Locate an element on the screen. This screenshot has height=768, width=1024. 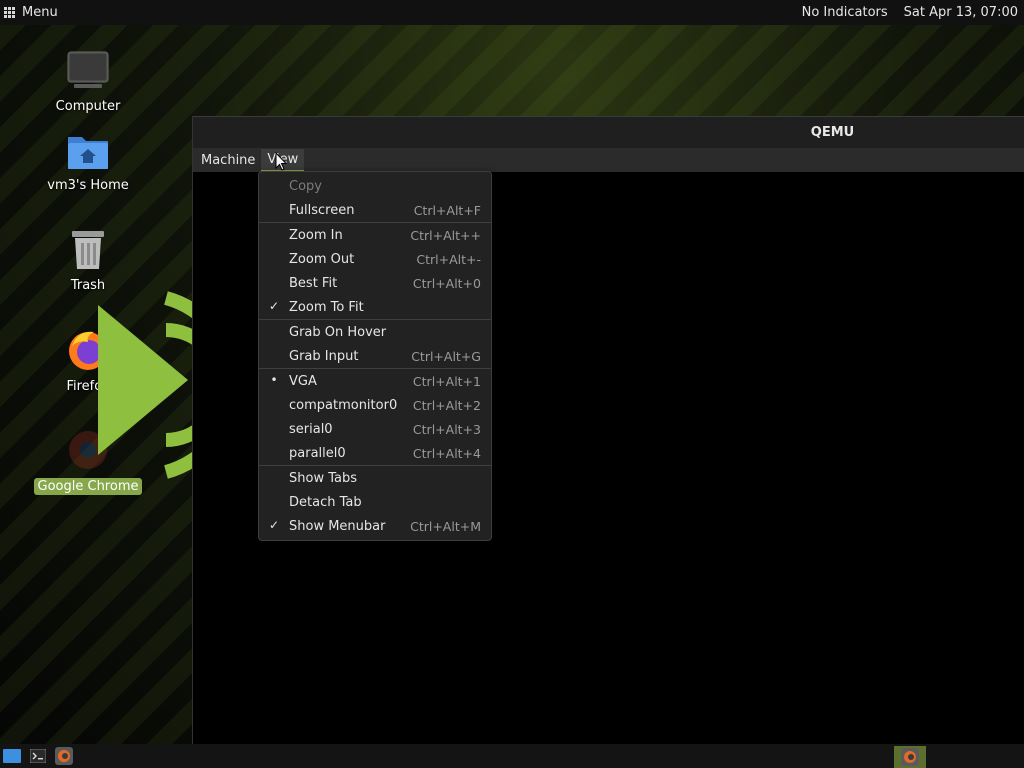
app-menu-button: Menu is located at coordinates (31, 12).